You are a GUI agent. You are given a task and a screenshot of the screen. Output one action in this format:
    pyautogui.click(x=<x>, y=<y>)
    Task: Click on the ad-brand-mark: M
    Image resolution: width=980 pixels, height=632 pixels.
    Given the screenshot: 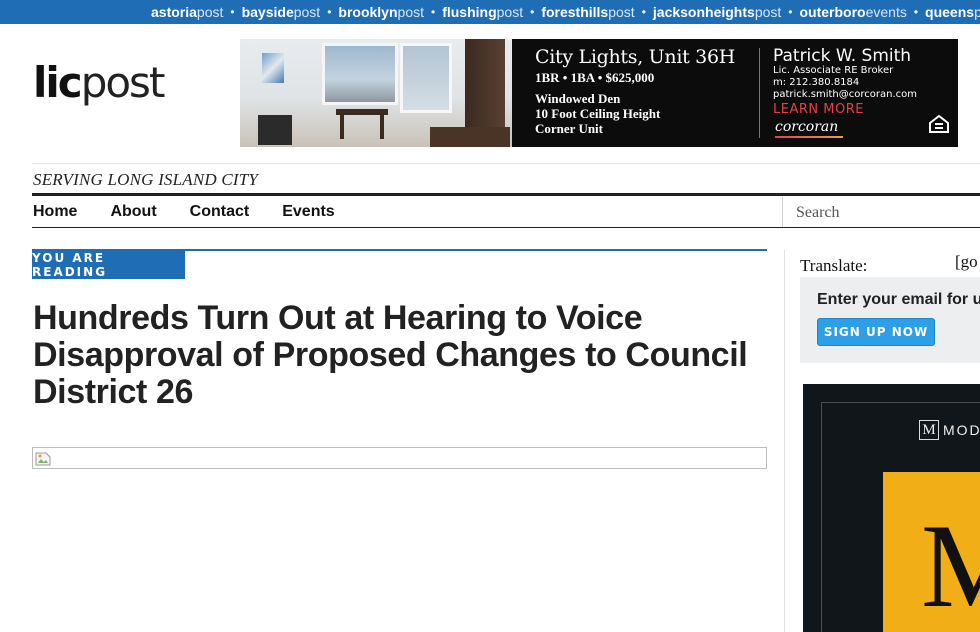 What is the action you would take?
    pyautogui.click(x=929, y=430)
    